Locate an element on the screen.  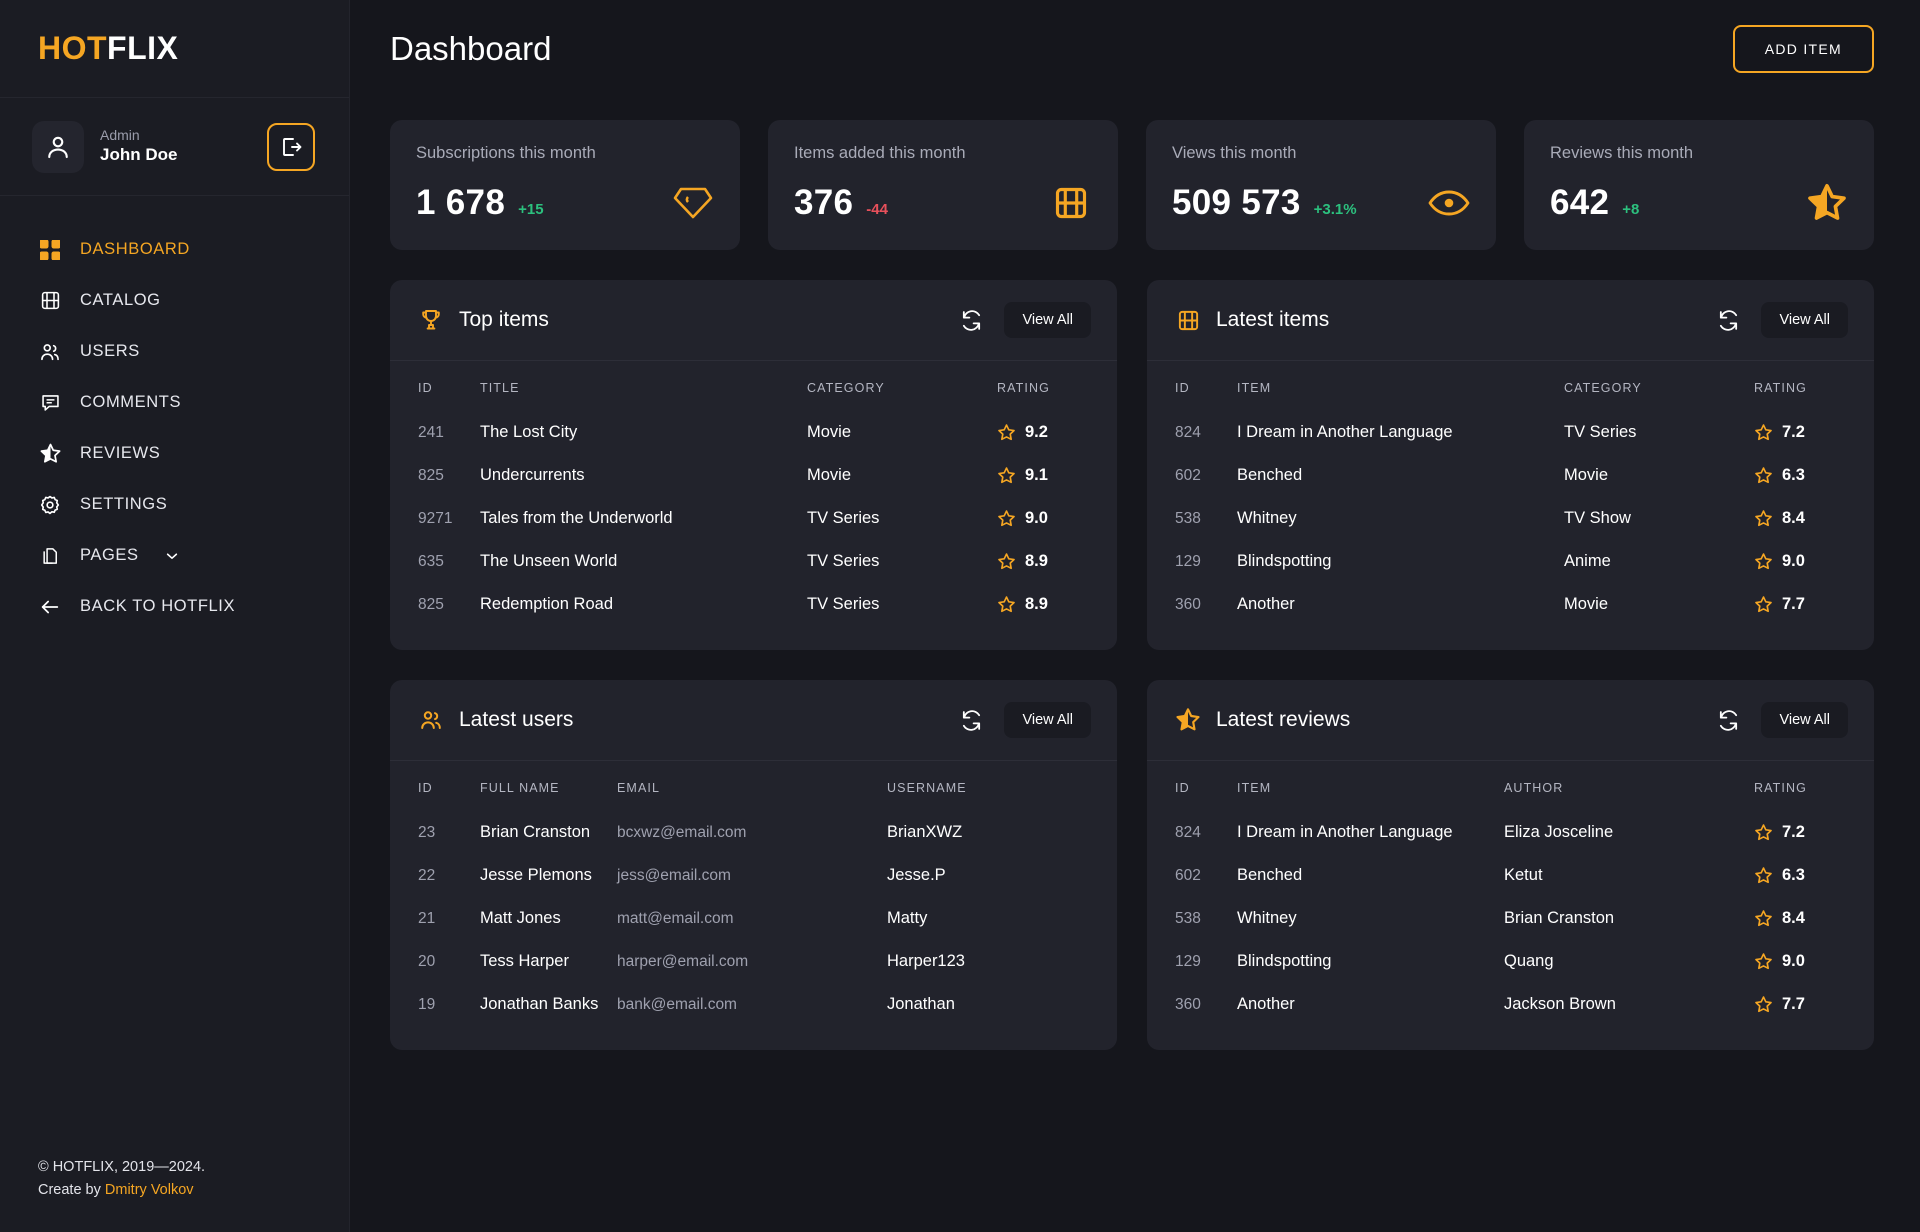
add-item-button: ADD ITEM is located at coordinates (1803, 49).